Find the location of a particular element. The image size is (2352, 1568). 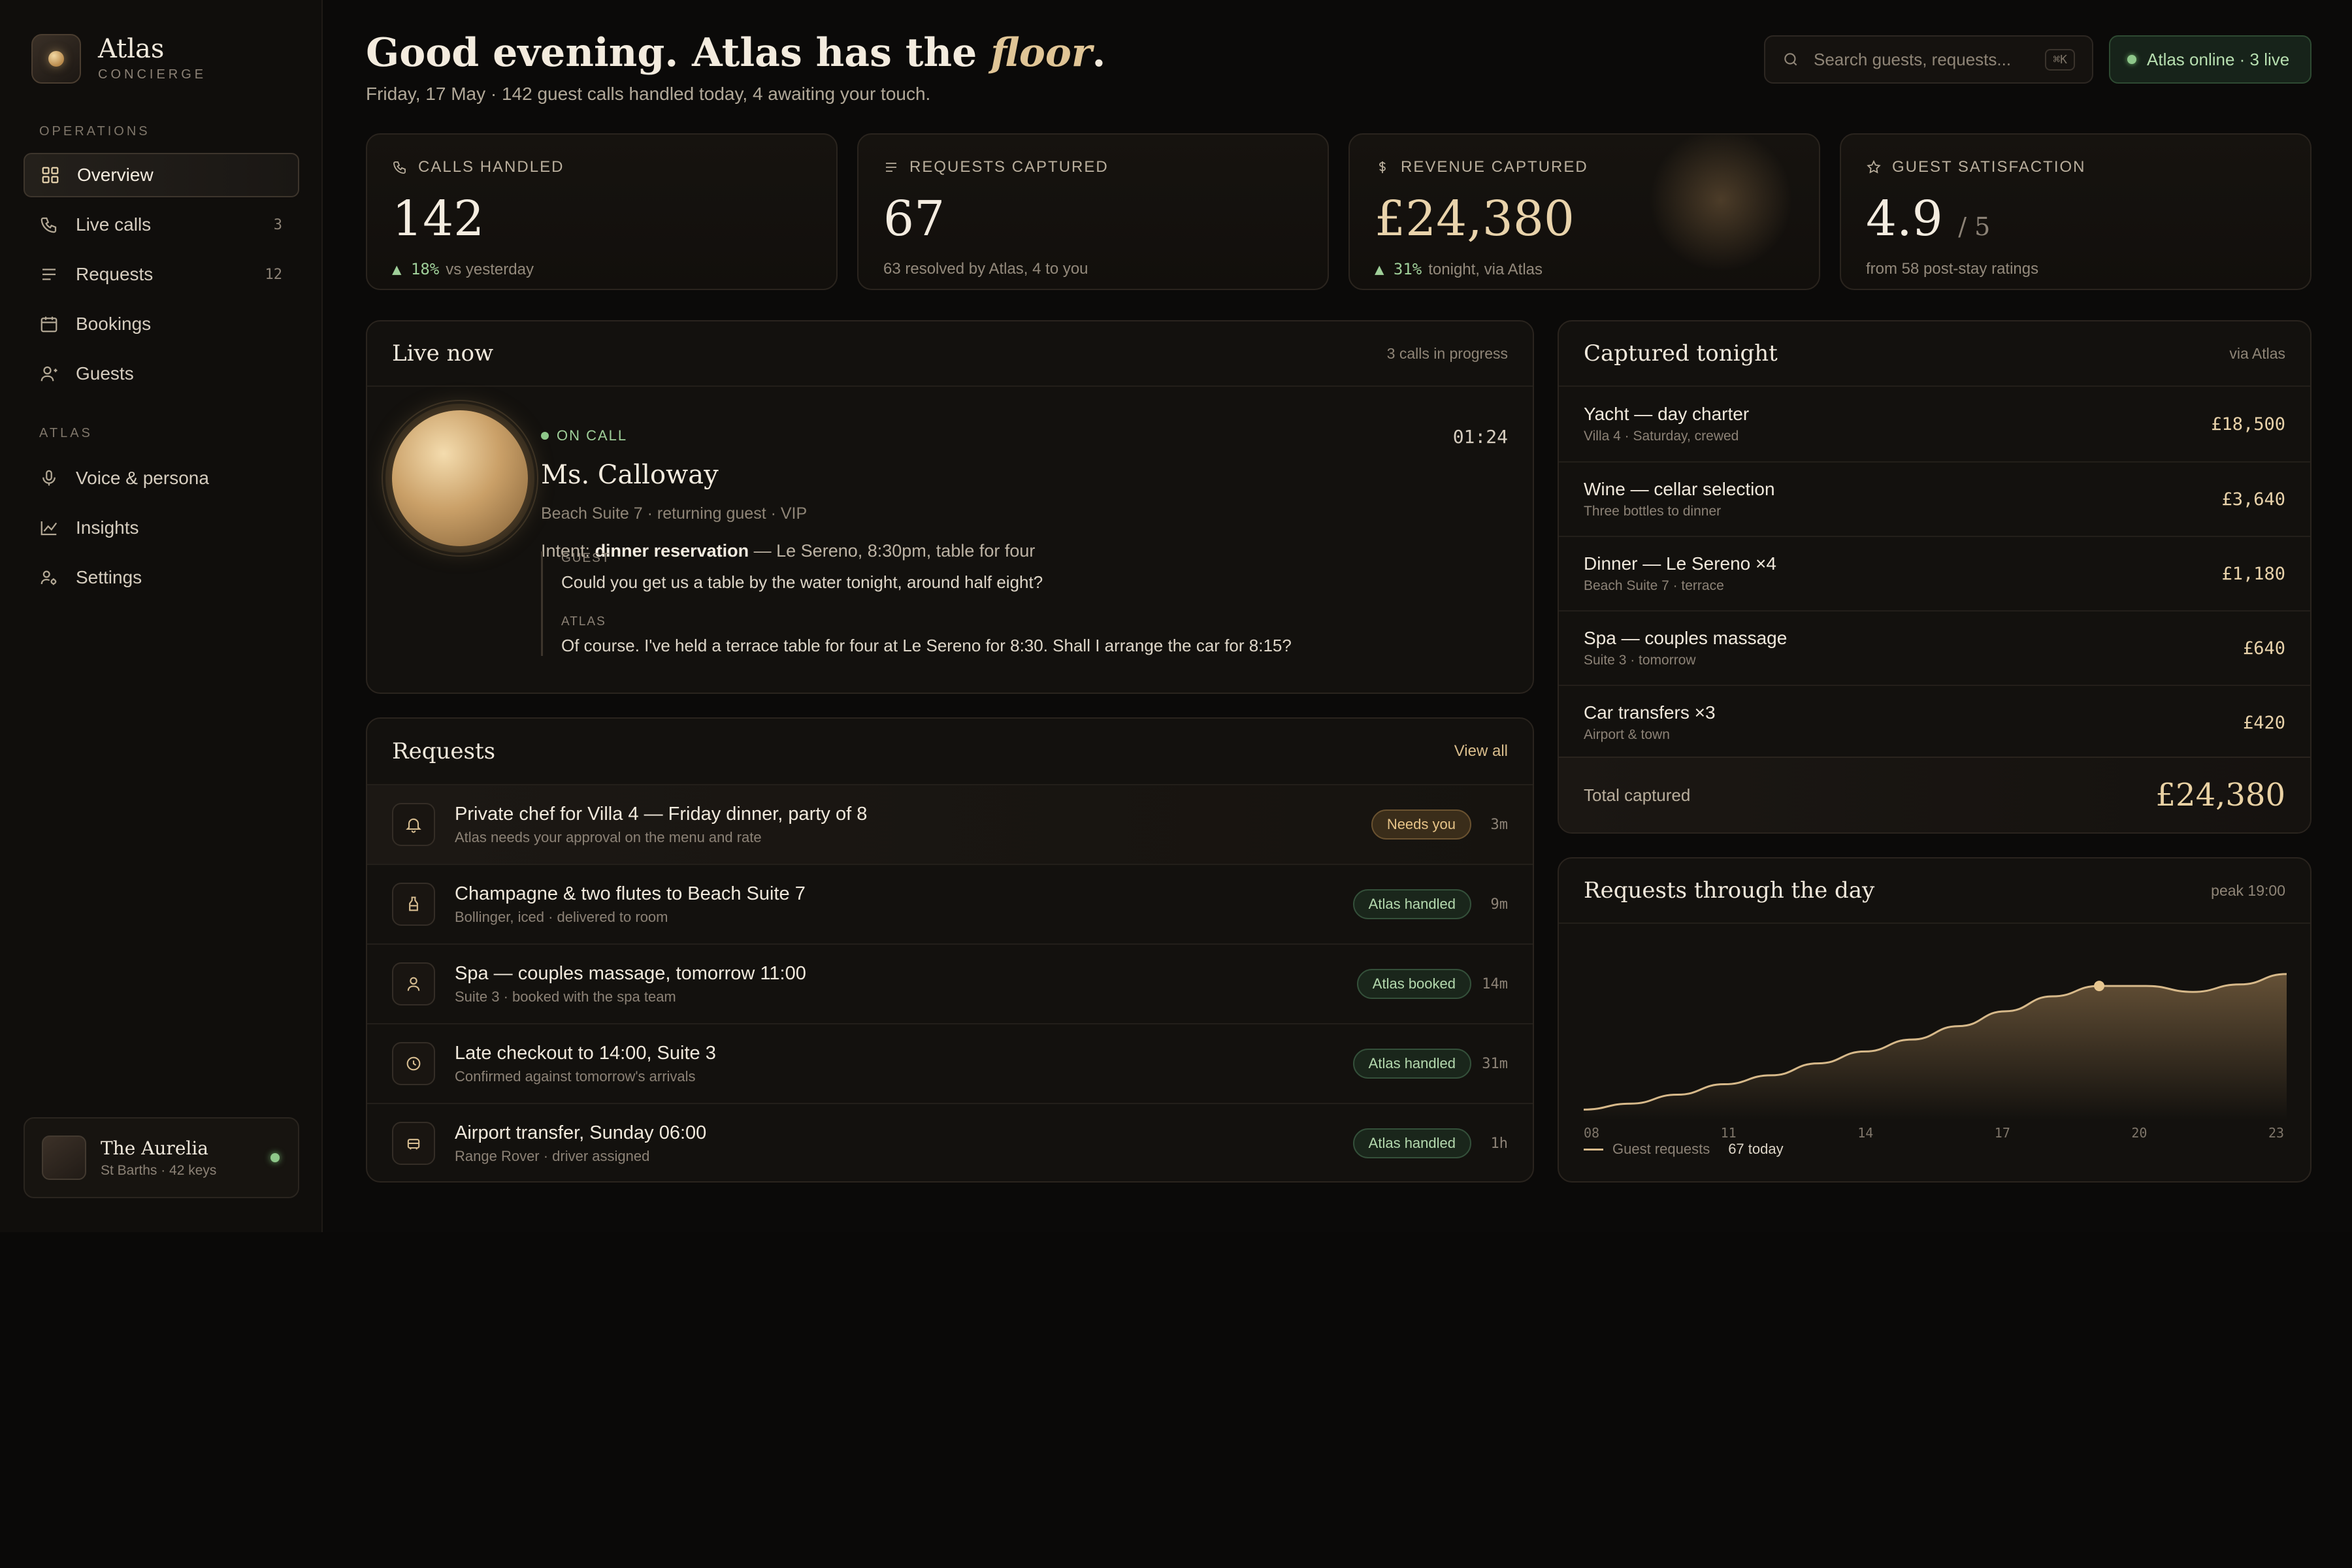

captured-row: Car transfers ×3 Airport & town £420 is located at coordinates (1934, 722).